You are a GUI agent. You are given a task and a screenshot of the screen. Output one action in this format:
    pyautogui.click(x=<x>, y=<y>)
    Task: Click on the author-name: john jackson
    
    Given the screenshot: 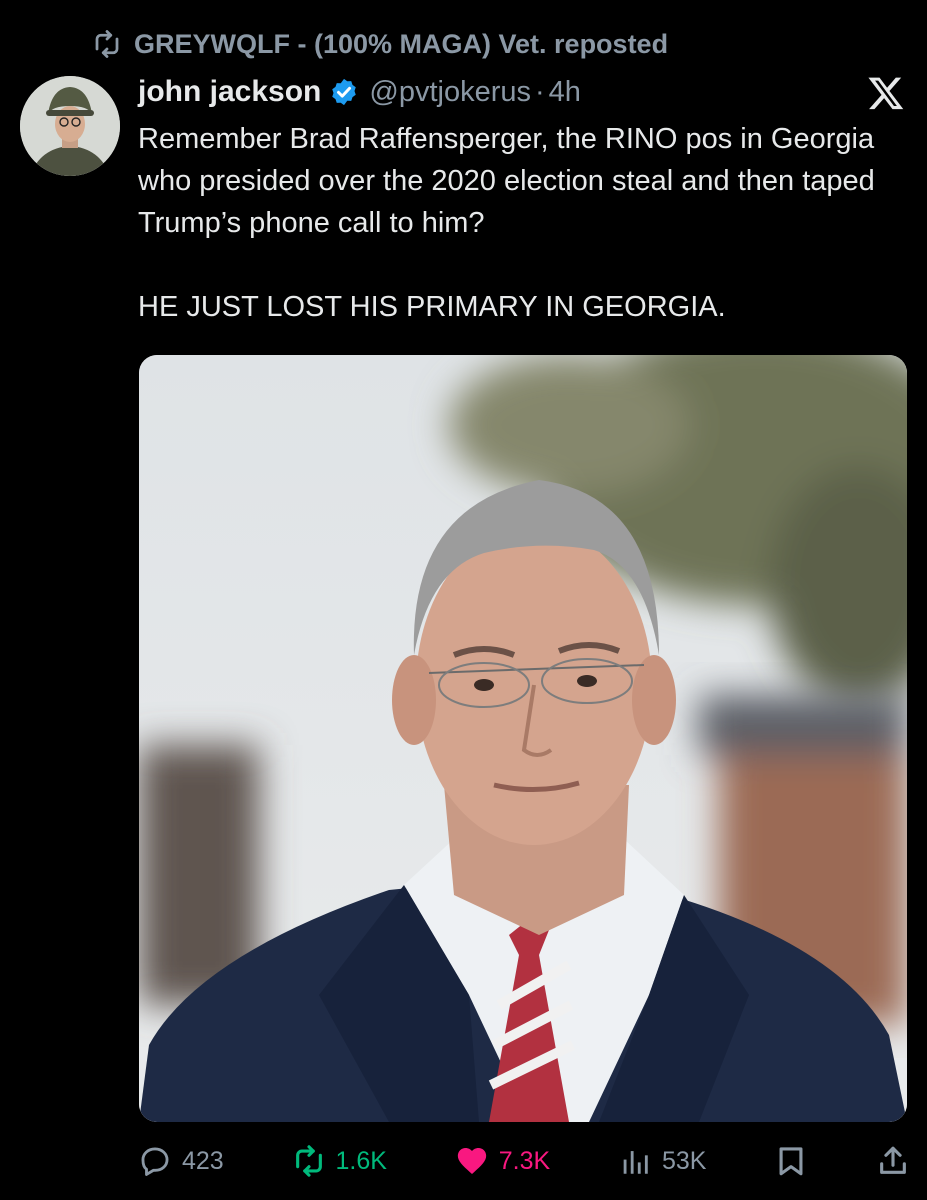 What is the action you would take?
    pyautogui.click(x=229, y=92)
    